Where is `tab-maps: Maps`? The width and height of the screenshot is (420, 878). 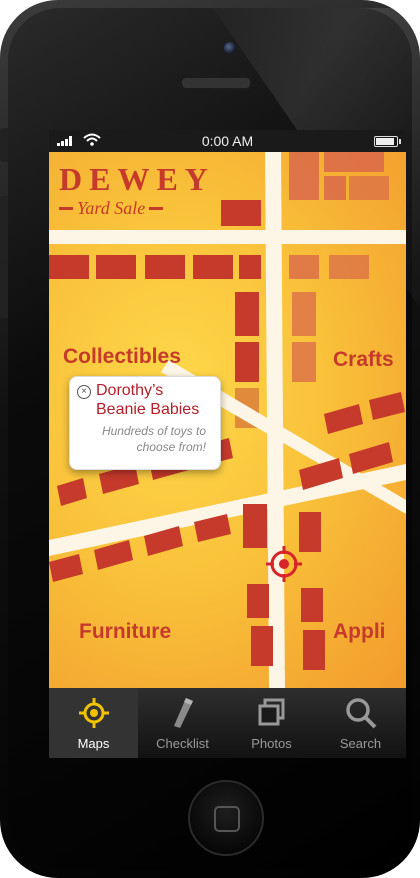 tab-maps: Maps is located at coordinates (93, 723).